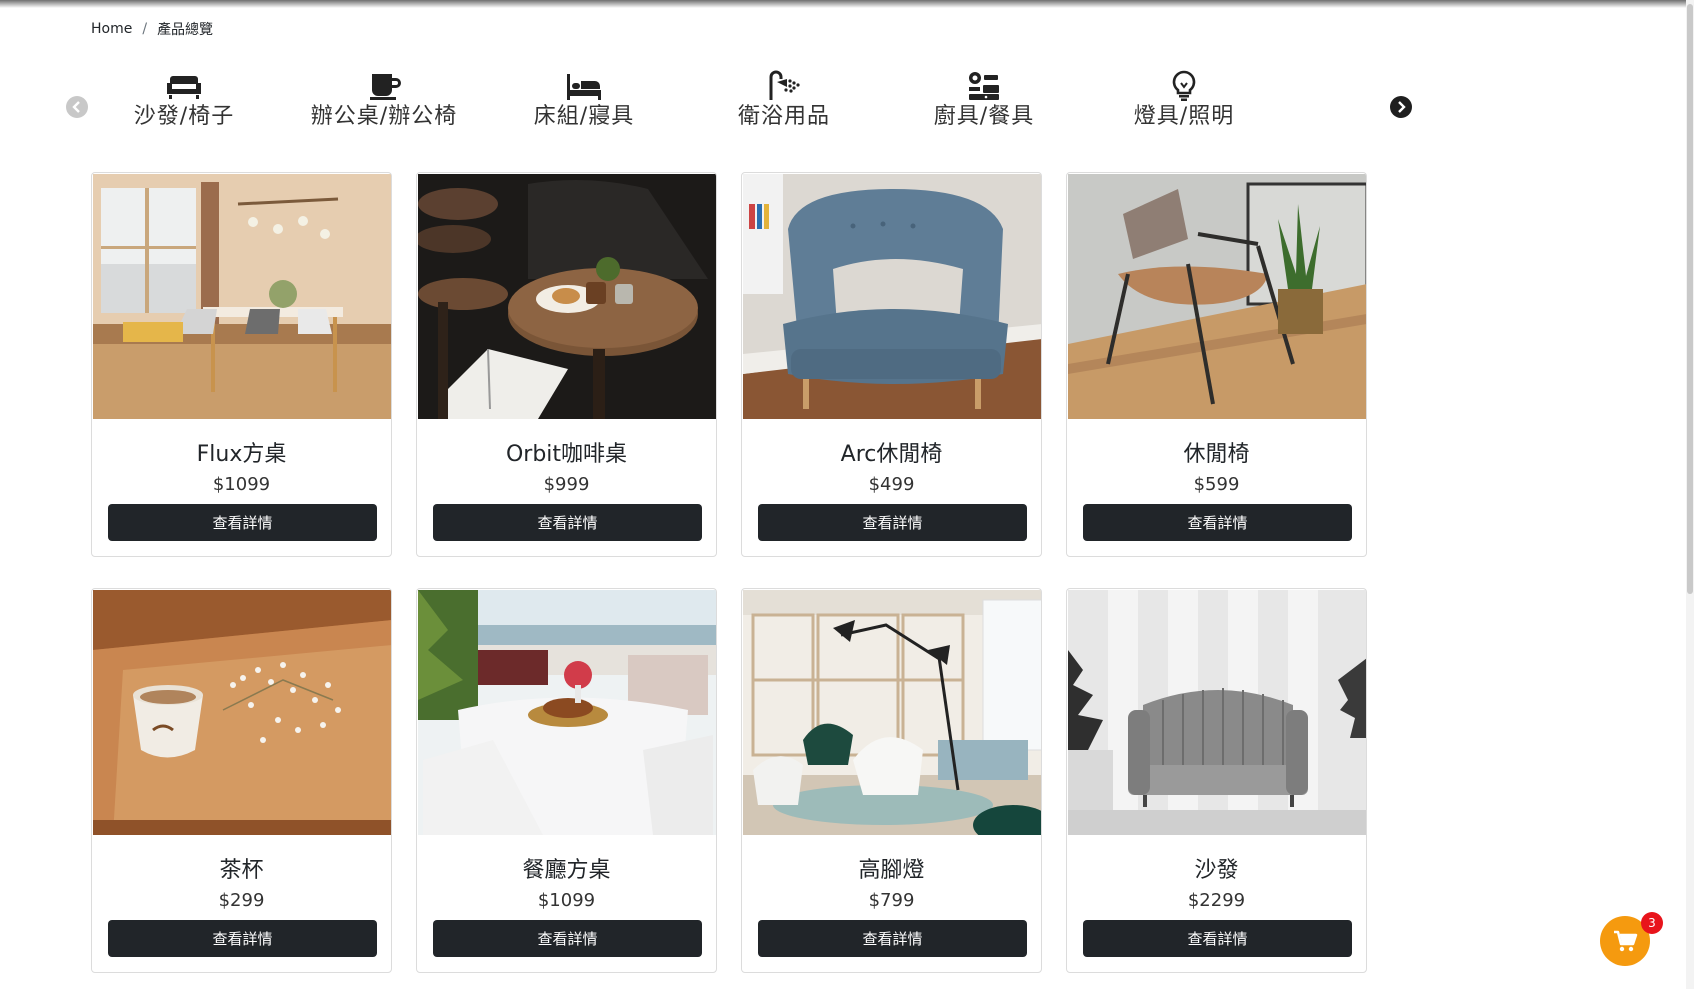  I want to click on mug-icon, so click(385, 87).